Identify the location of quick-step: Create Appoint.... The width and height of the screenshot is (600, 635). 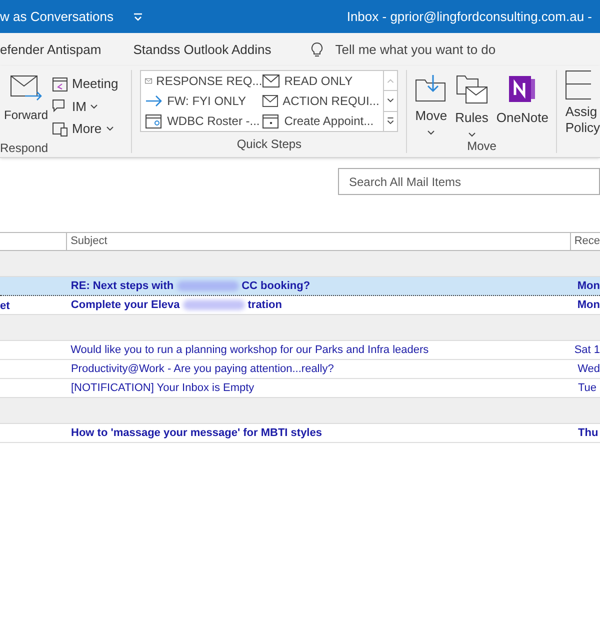
(321, 121).